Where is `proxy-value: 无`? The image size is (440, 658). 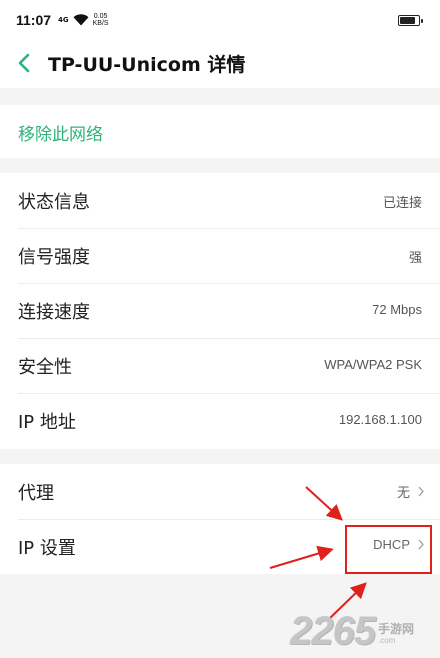 proxy-value: 无 is located at coordinates (403, 493).